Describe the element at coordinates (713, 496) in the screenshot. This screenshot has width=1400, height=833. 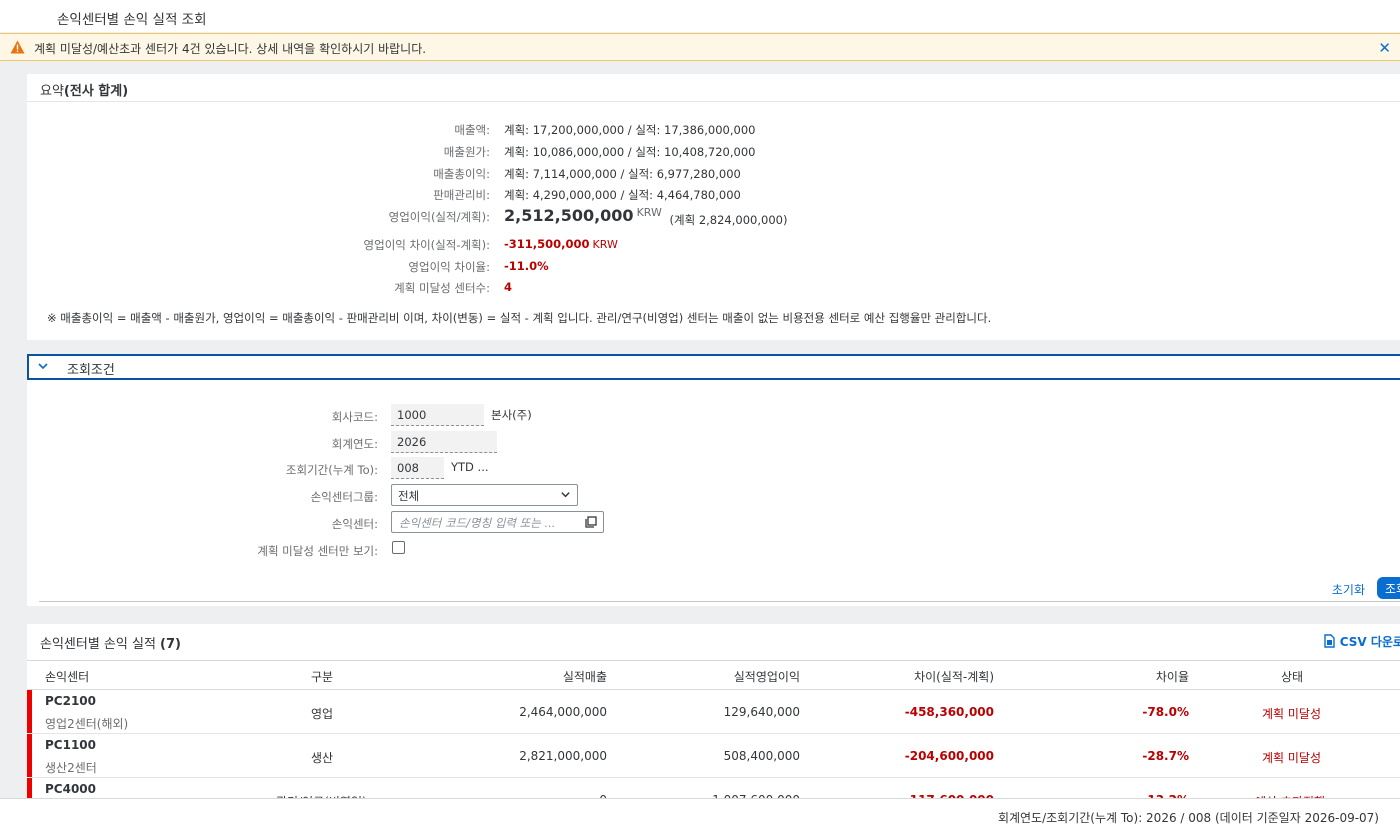
I see `center-group-row: 손익센터그룹: 전체` at that location.